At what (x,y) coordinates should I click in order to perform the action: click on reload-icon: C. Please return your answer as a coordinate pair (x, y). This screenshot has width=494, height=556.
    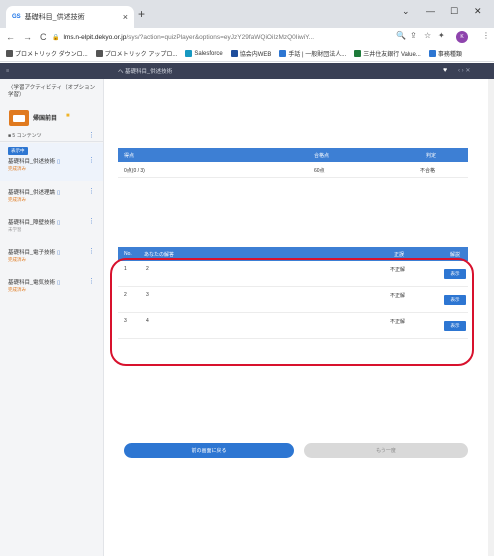
    Looking at the image, I should click on (43, 37).